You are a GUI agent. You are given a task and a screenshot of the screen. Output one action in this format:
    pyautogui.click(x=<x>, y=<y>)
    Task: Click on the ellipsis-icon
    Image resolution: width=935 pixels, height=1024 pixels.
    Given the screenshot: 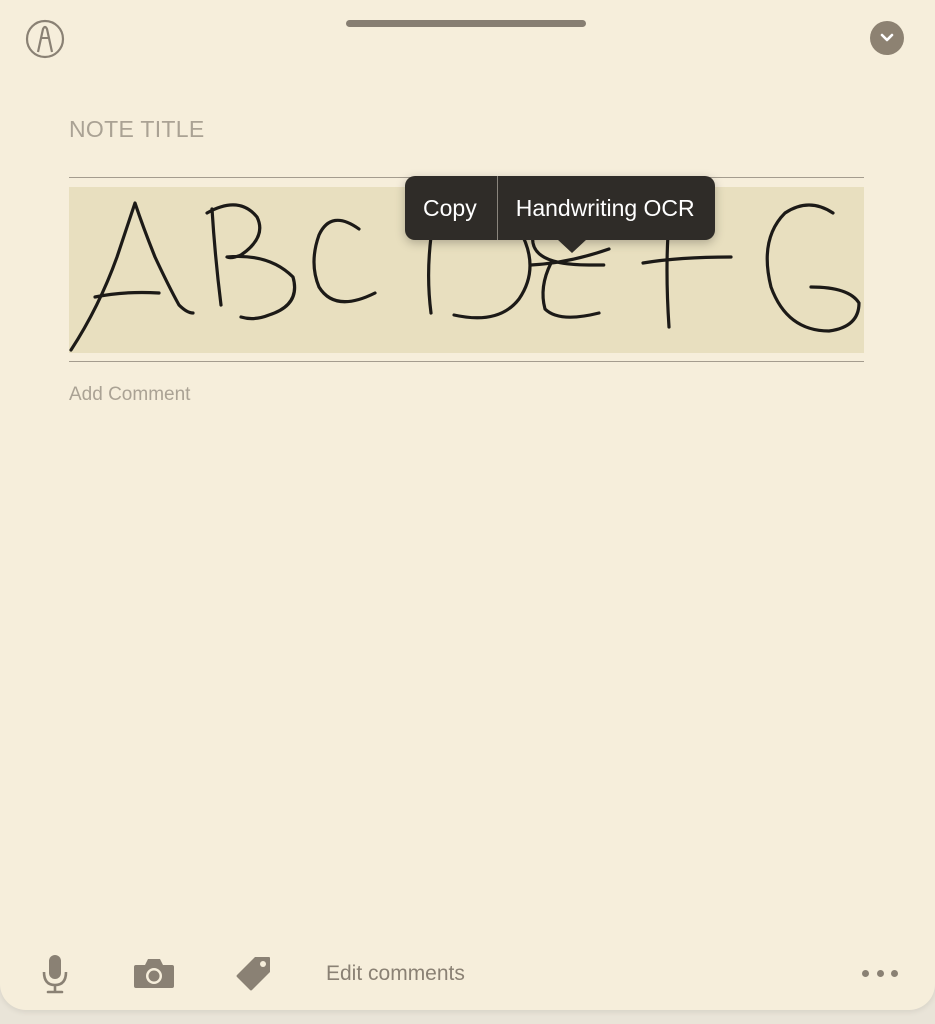 What is the action you would take?
    pyautogui.click(x=880, y=973)
    